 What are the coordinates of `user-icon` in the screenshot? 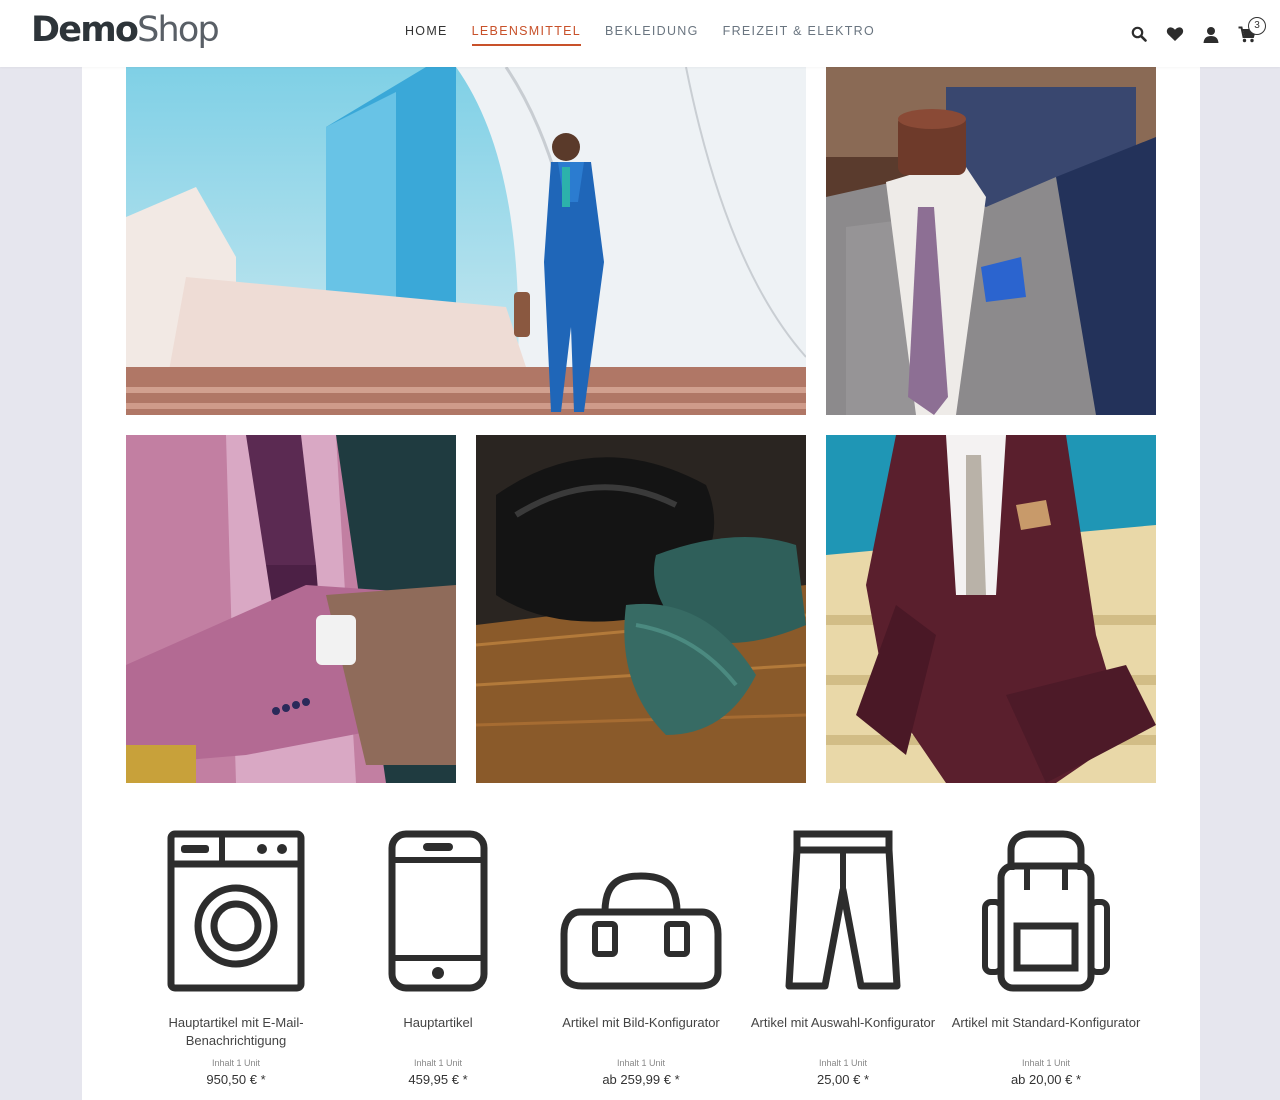 It's located at (1211, 34).